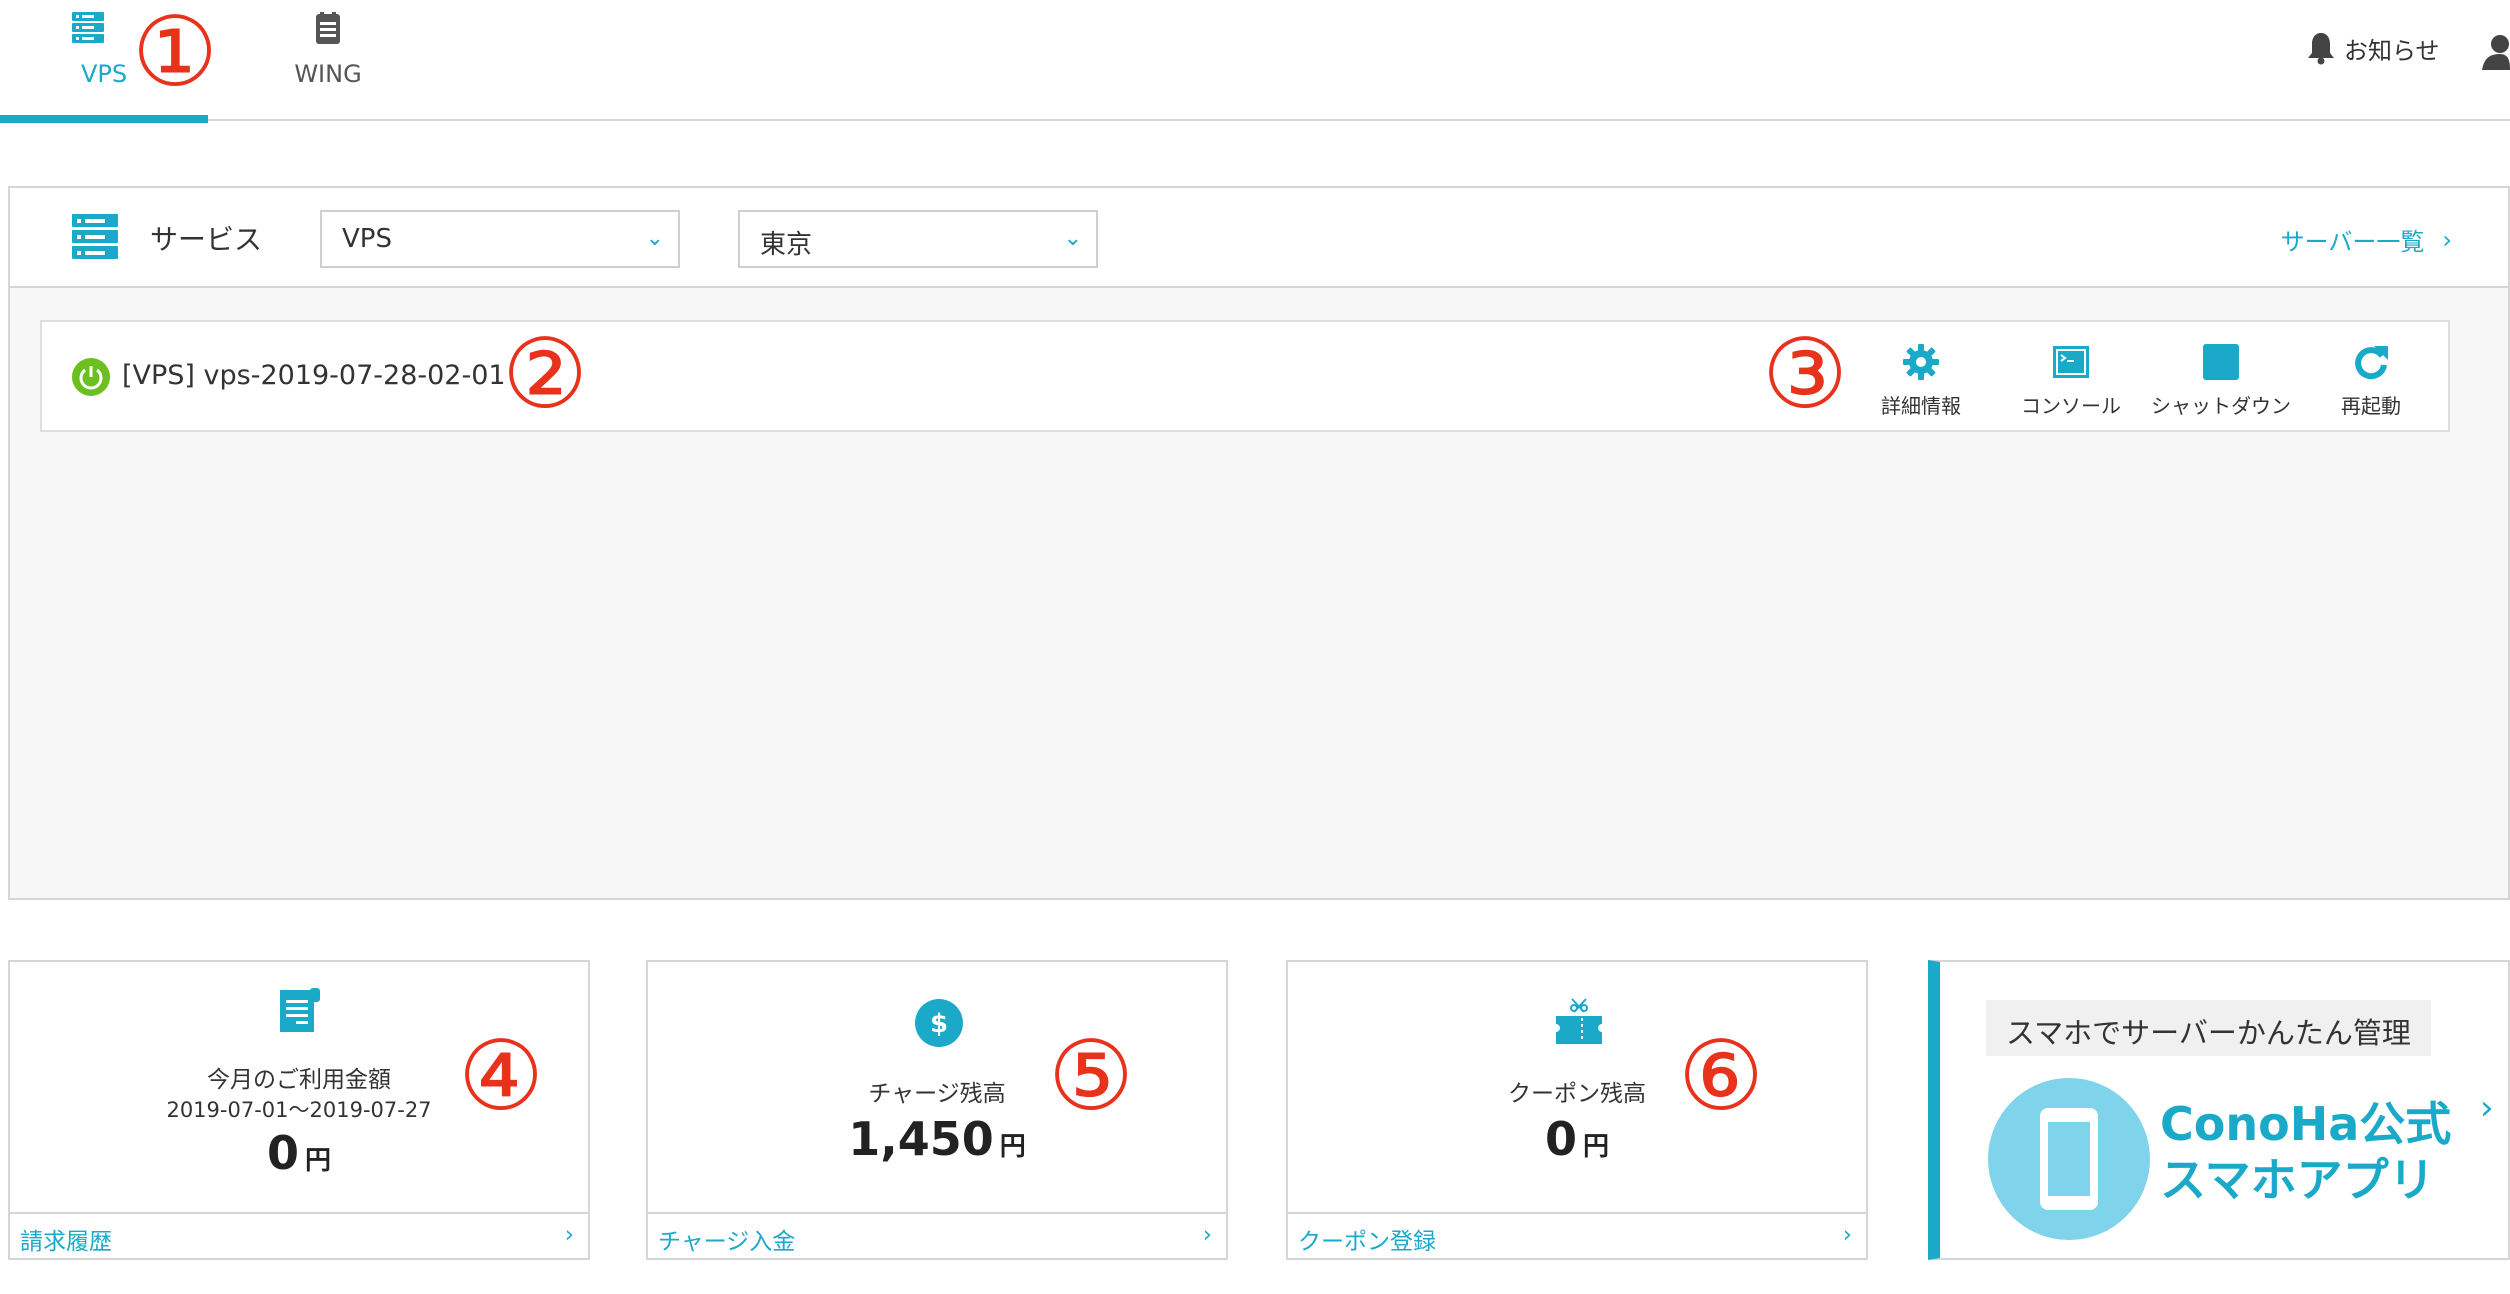 The width and height of the screenshot is (2510, 1294). What do you see at coordinates (1805, 374) in the screenshot?
I see `annotation-marker-3: ③` at bounding box center [1805, 374].